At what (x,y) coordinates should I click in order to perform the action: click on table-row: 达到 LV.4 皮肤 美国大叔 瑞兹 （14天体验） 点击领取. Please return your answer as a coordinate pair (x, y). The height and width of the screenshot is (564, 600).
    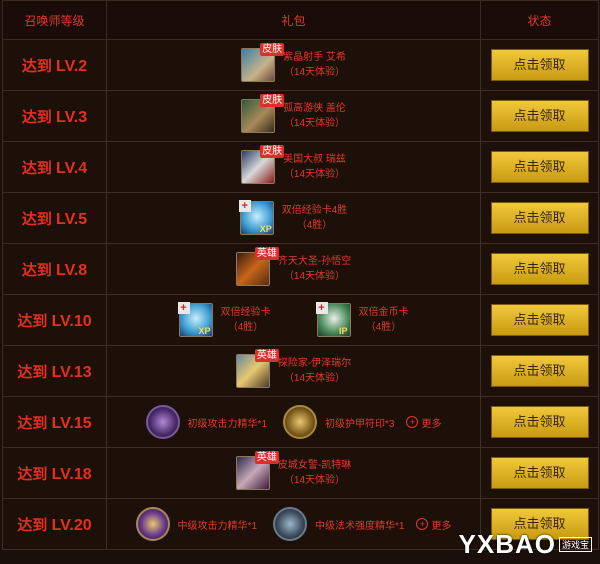
    Looking at the image, I should click on (300, 167).